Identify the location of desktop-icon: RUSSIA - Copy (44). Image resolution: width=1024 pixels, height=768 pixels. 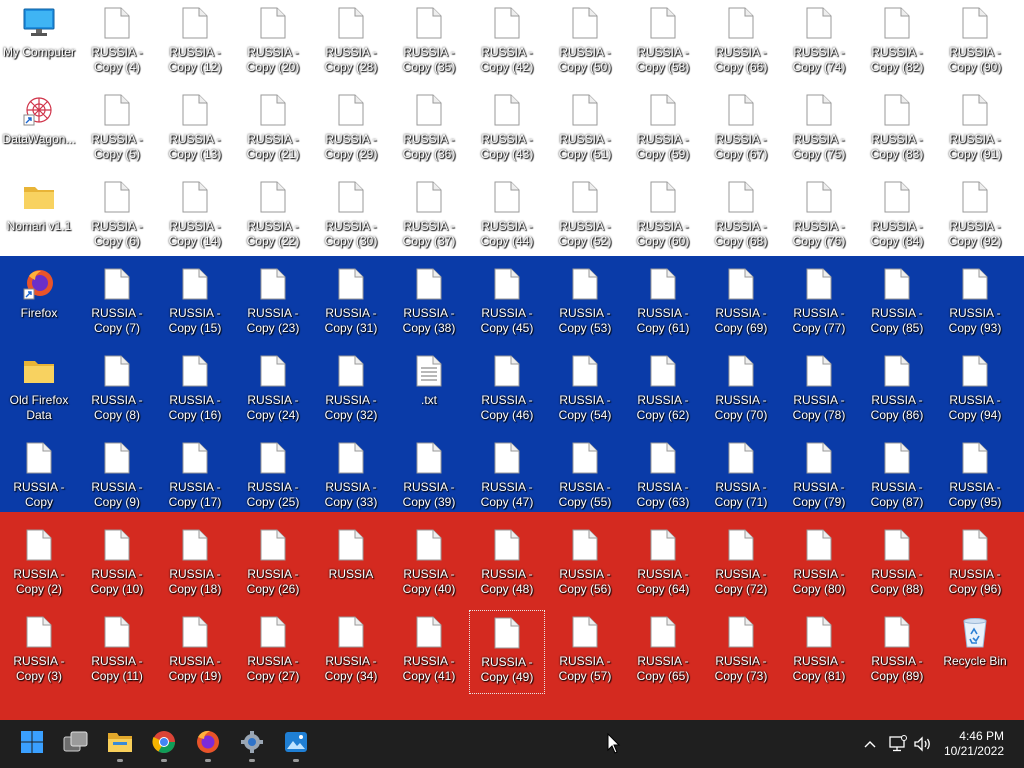
(507, 217).